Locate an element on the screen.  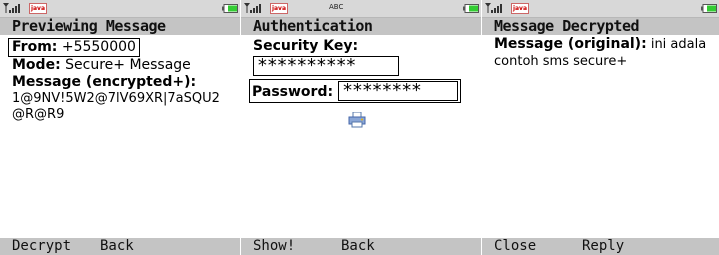
softkey-bar: Decrypt Back is located at coordinates (120, 246).